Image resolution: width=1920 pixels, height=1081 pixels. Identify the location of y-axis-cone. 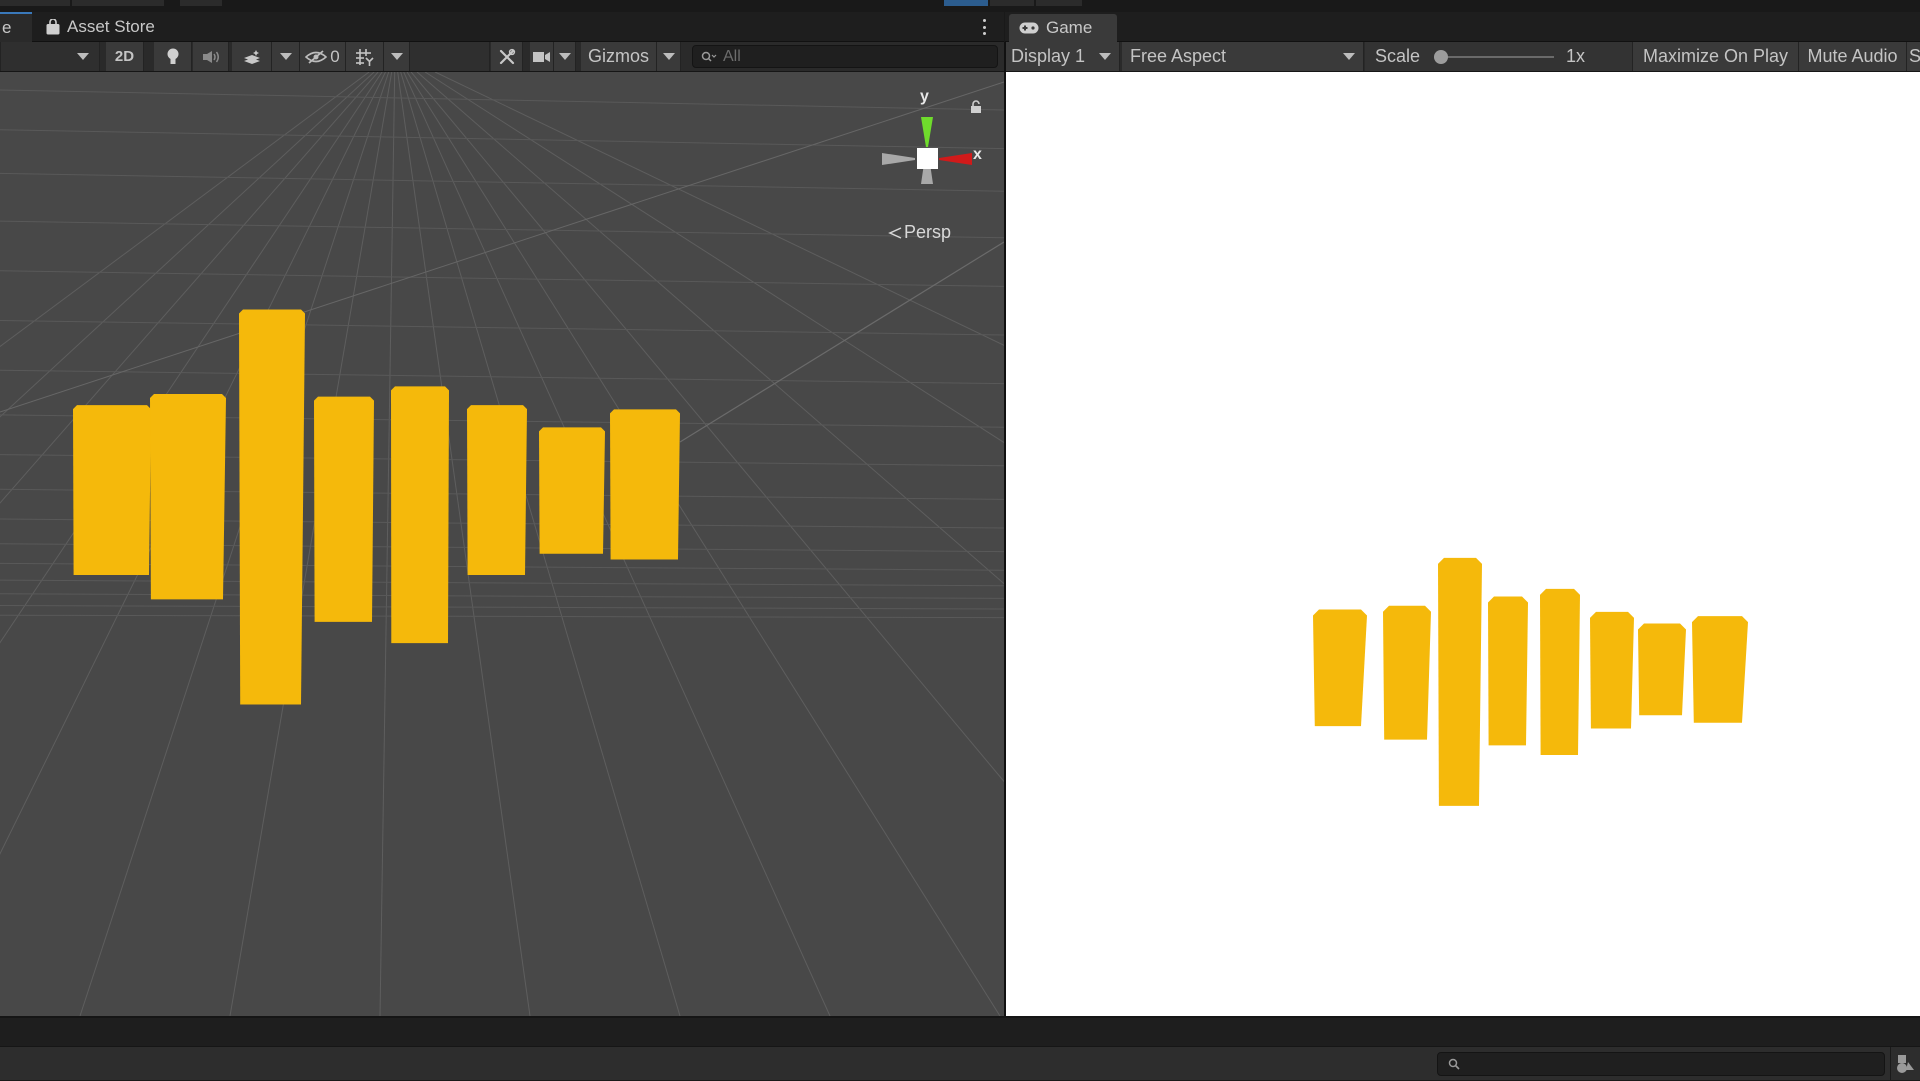
(927, 132).